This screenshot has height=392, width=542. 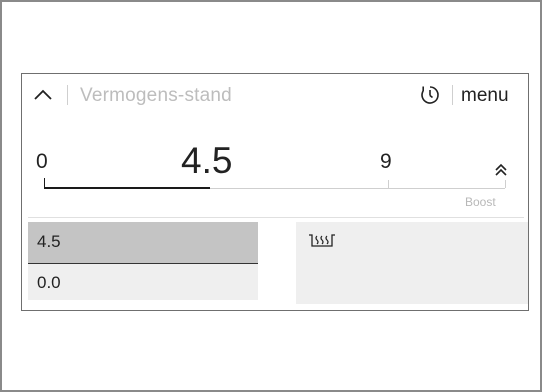 I want to click on current-power-value: 4.5, so click(x=207, y=160).